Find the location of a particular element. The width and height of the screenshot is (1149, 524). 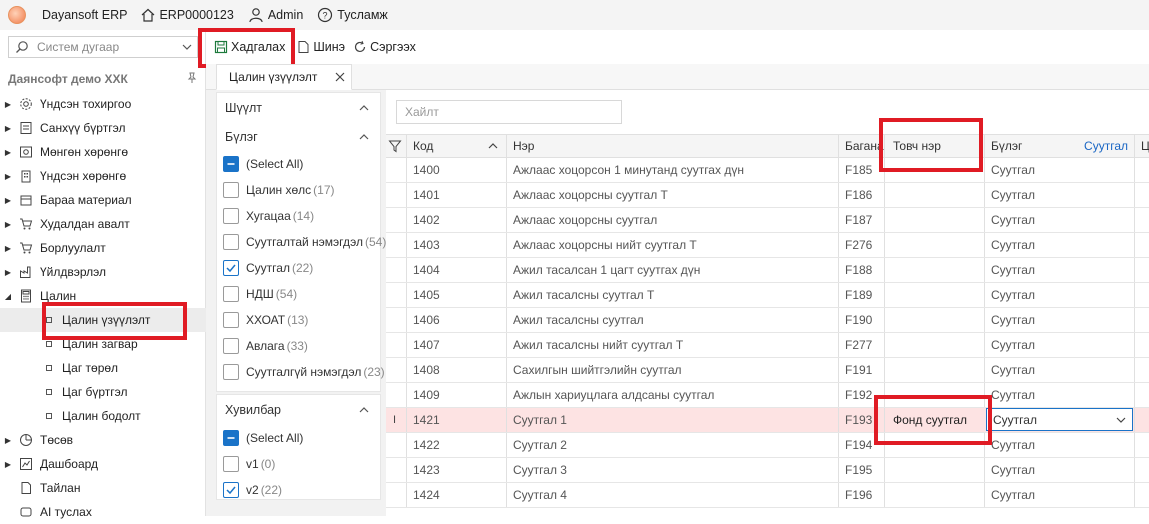

table-row: 1423 Суутгал 3 F195 Суутгал is located at coordinates (767, 470).